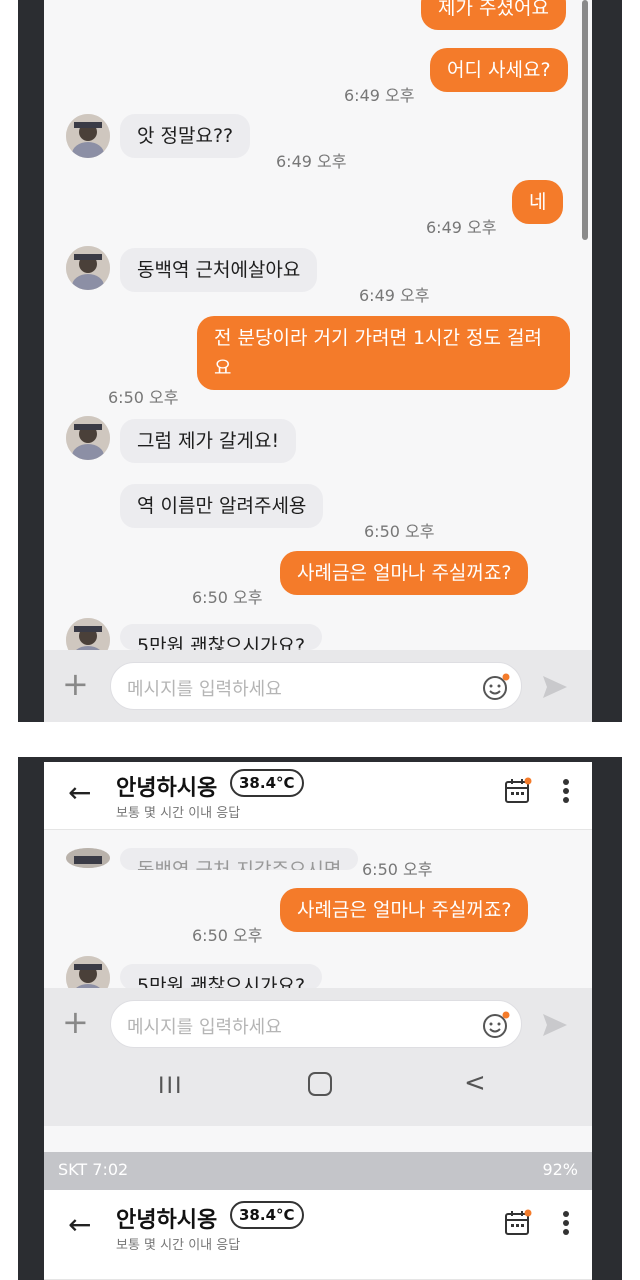 This screenshot has height=1280, width=640. Describe the element at coordinates (170, 1086) in the screenshot. I see `recent-apps-icon: III` at that location.